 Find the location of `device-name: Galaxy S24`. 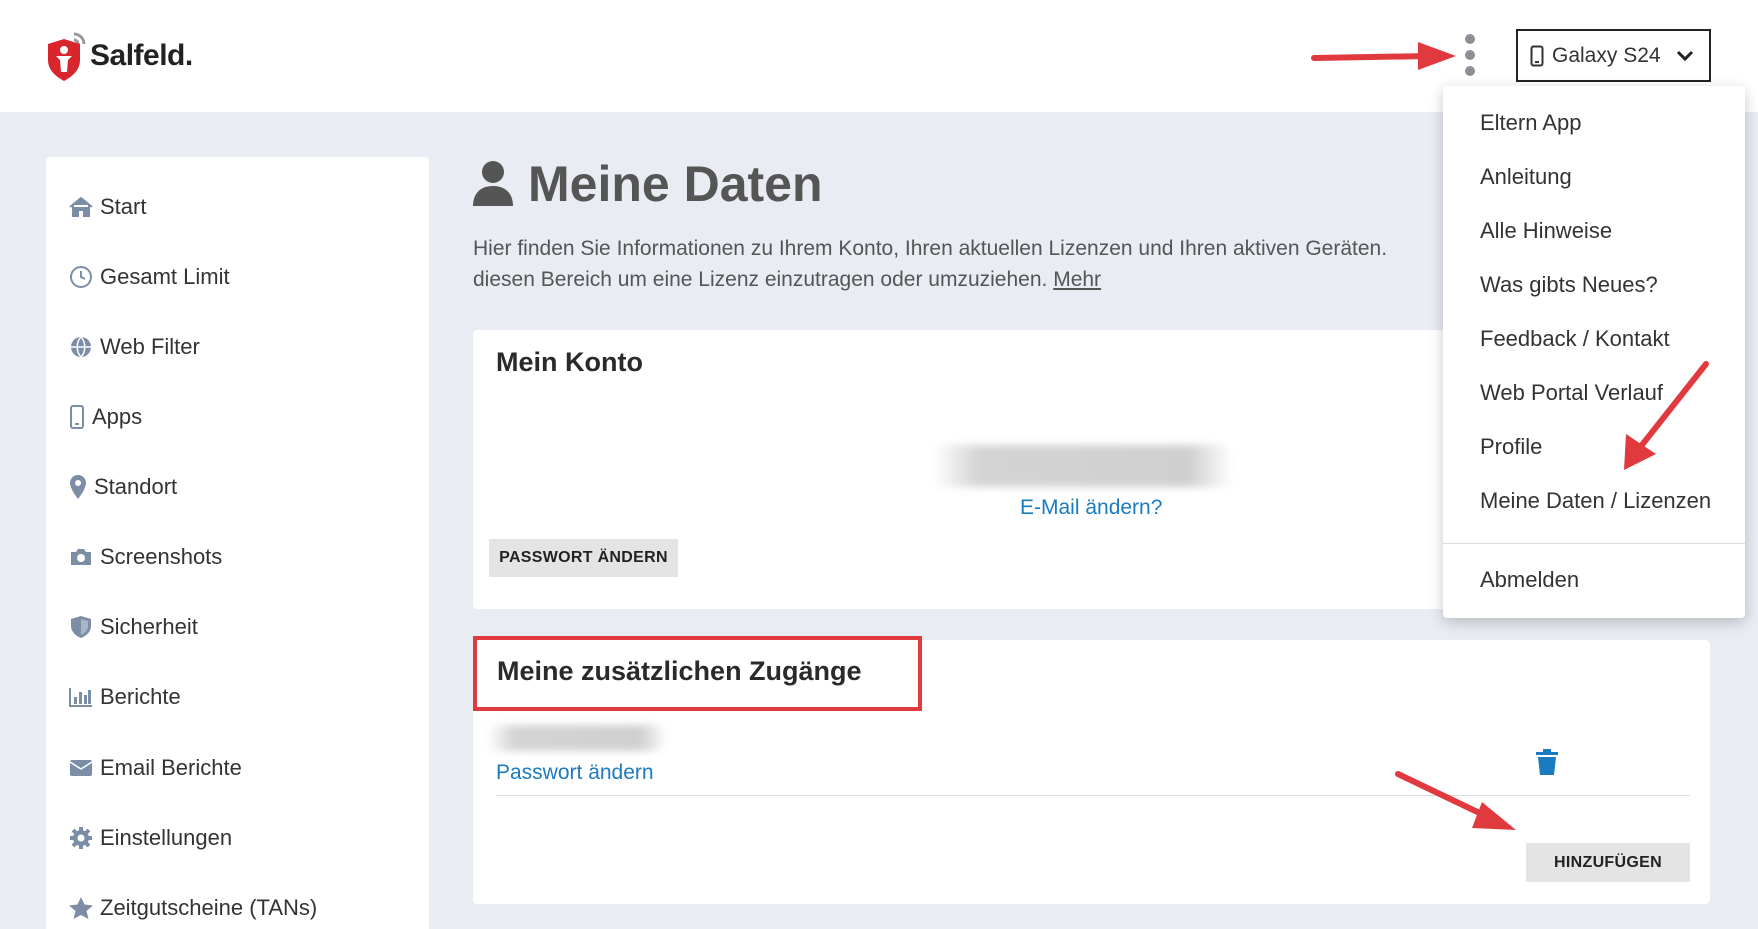

device-name: Galaxy S24 is located at coordinates (1606, 55).